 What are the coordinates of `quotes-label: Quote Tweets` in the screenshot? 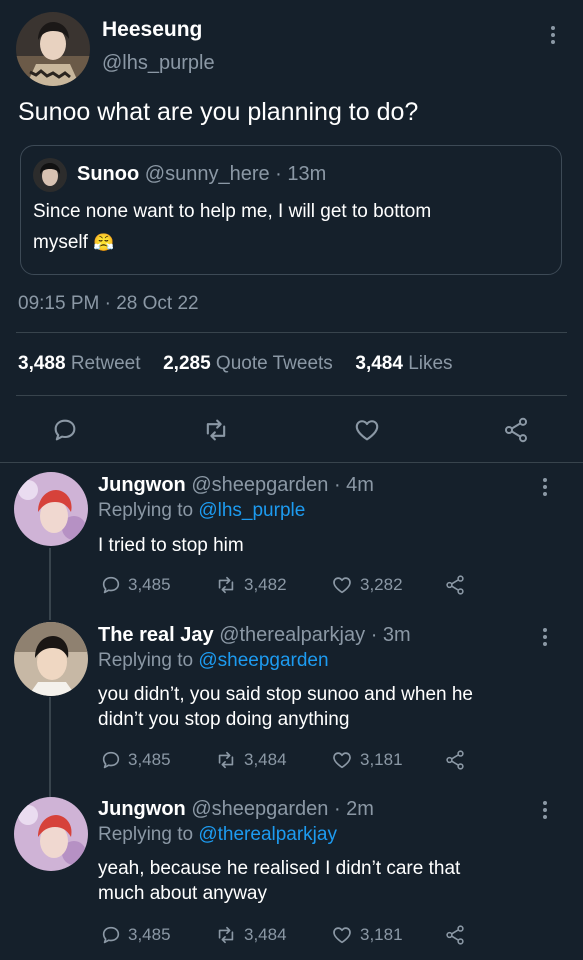 It's located at (274, 363).